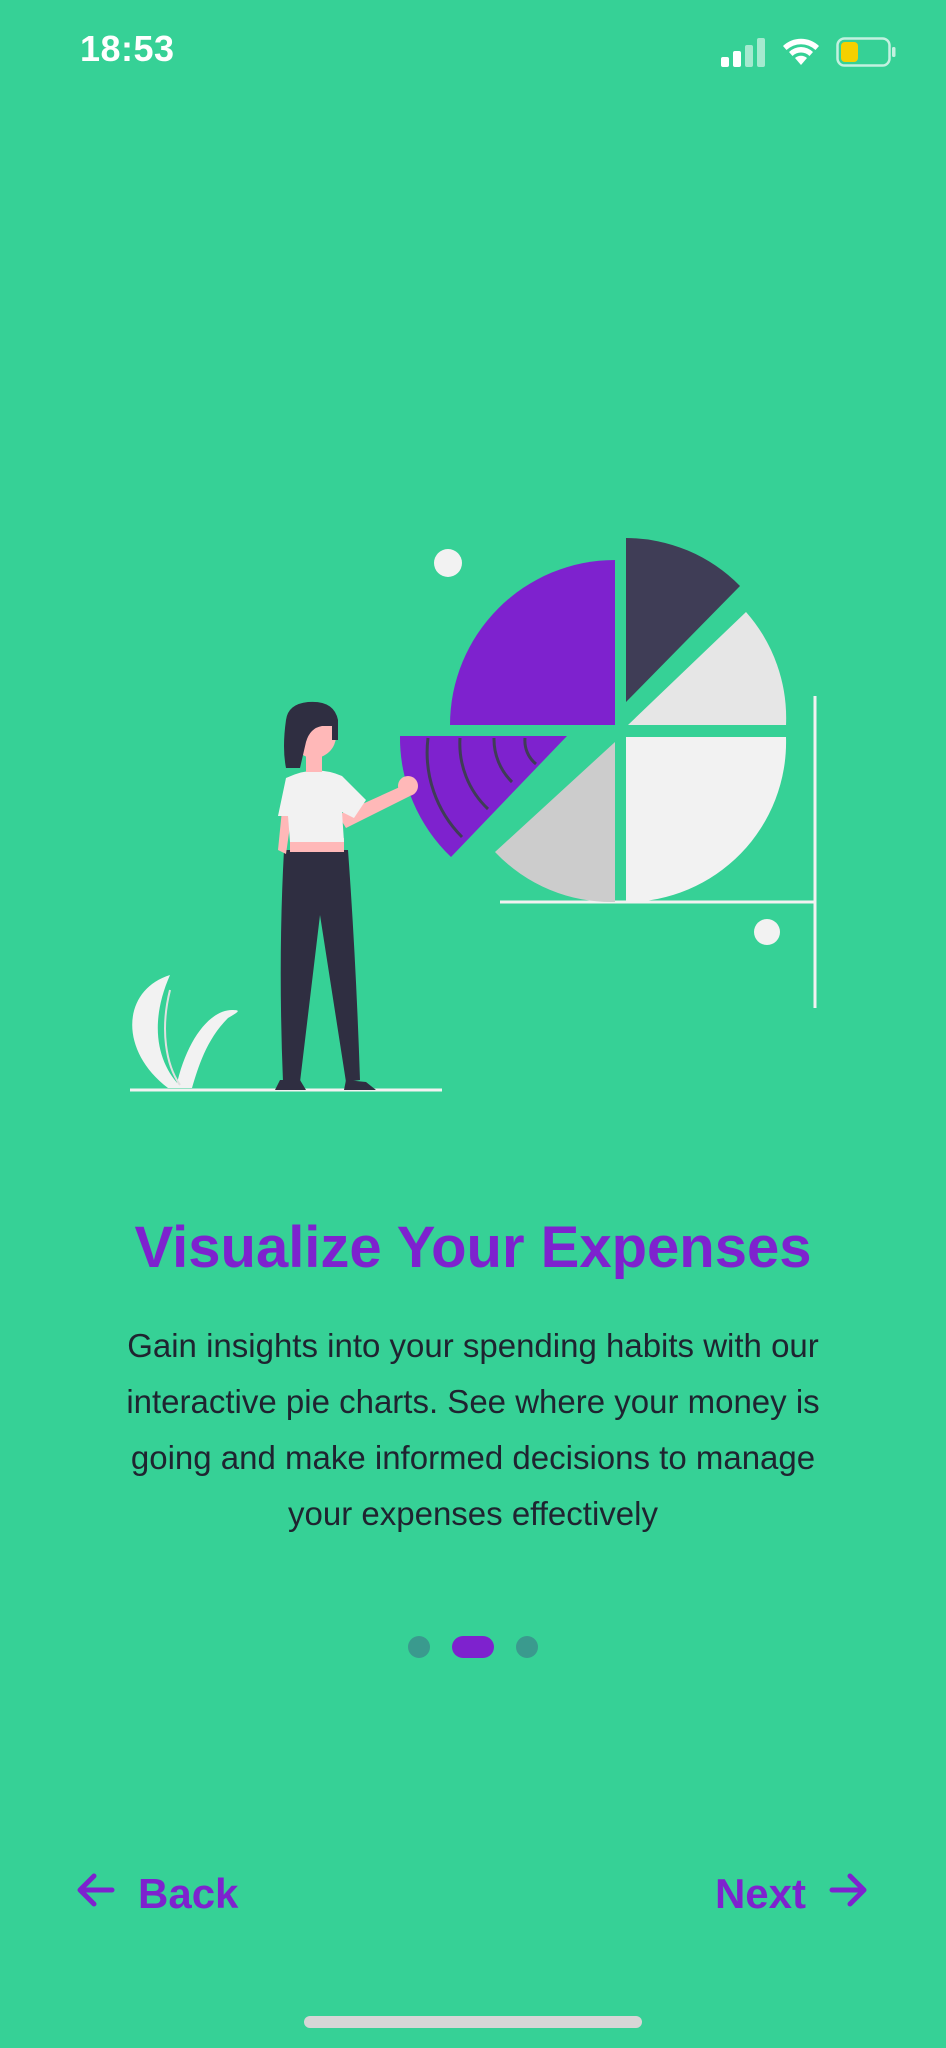 The width and height of the screenshot is (946, 2048). Describe the element at coordinates (866, 54) in the screenshot. I see `battery-icon` at that location.